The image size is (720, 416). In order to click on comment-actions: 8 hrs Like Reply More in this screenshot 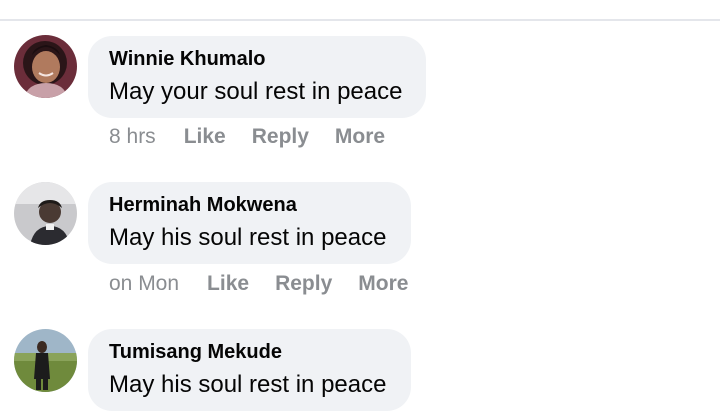, I will do `click(260, 137)`.